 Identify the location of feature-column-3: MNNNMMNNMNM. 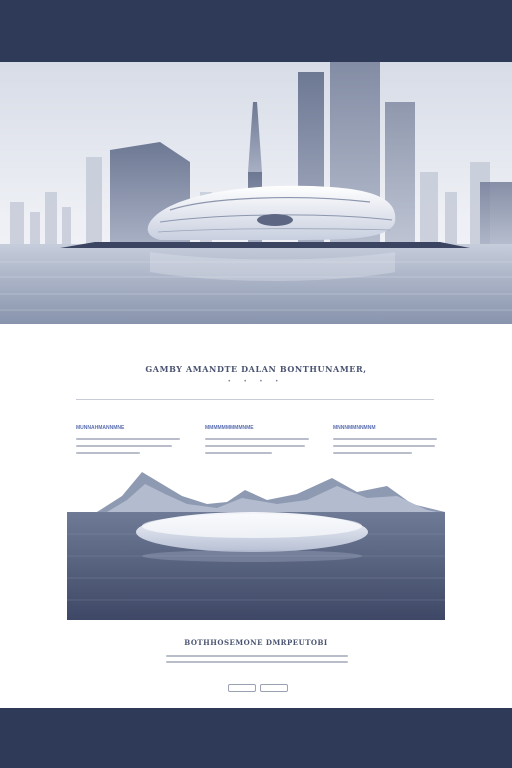
(385, 442).